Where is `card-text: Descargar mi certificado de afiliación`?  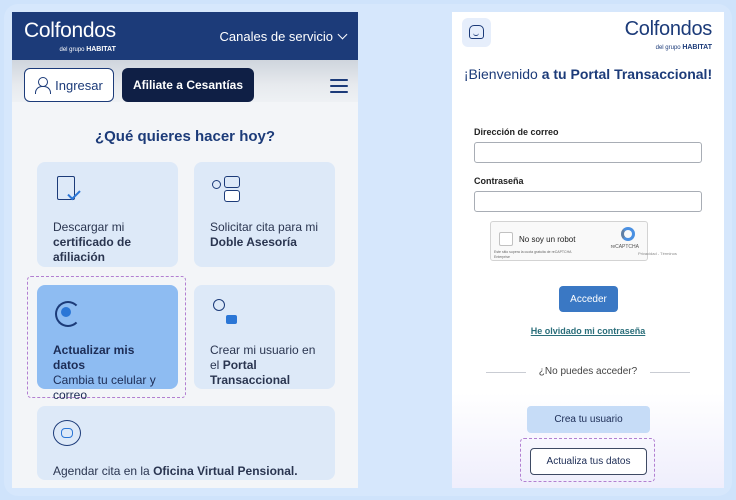
card-text: Descargar mi certificado de afiliación is located at coordinates (92, 242).